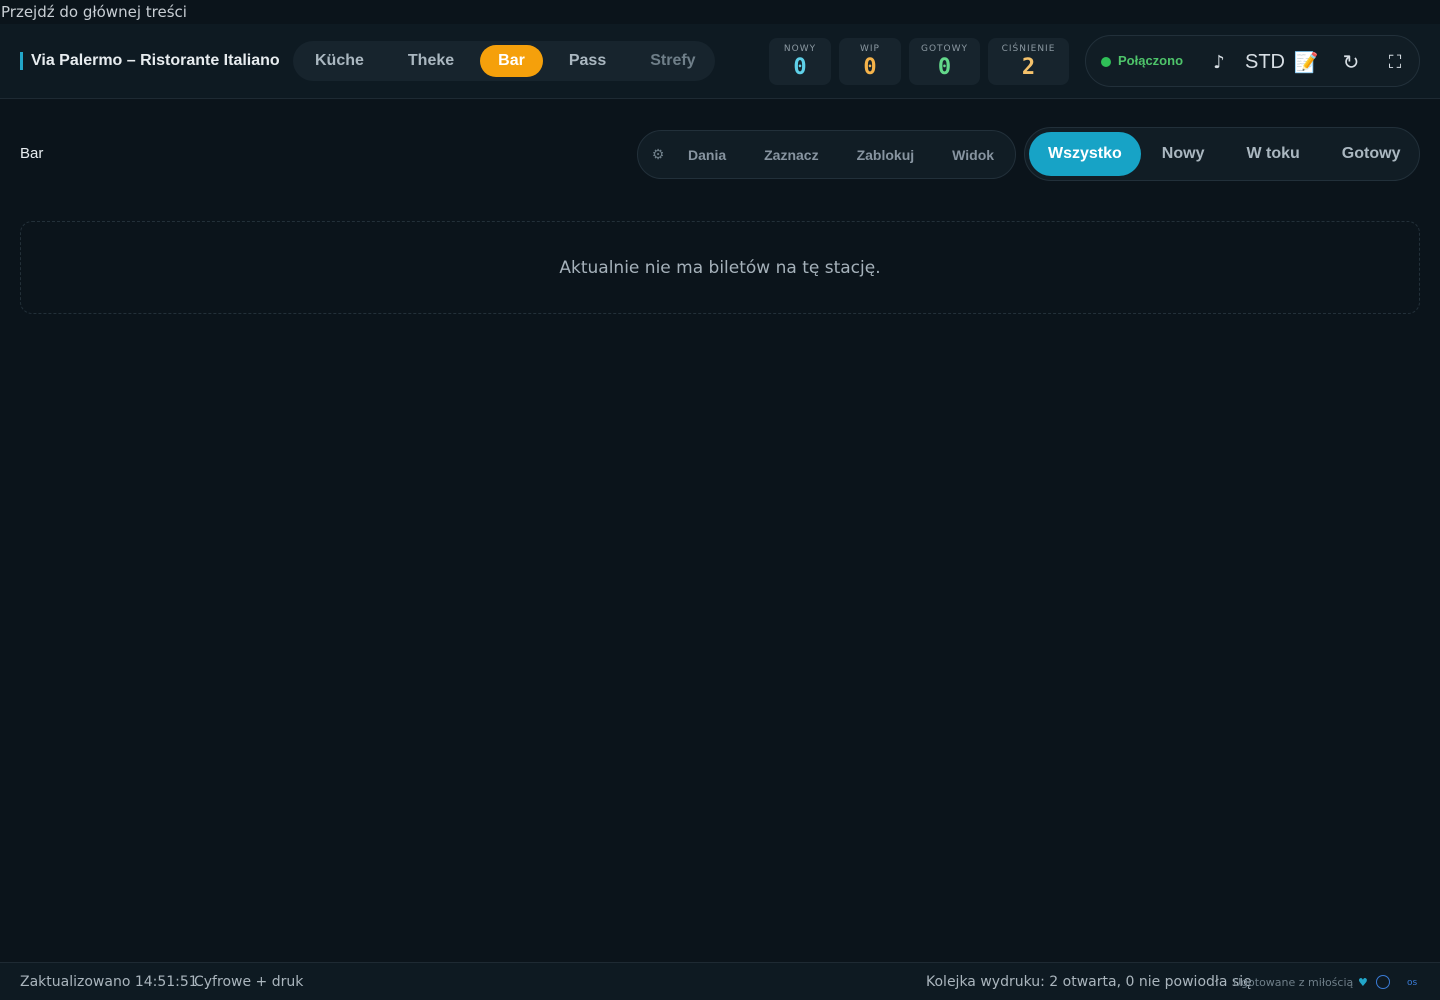  I want to click on tab-strefy: Strefy, so click(670, 61).